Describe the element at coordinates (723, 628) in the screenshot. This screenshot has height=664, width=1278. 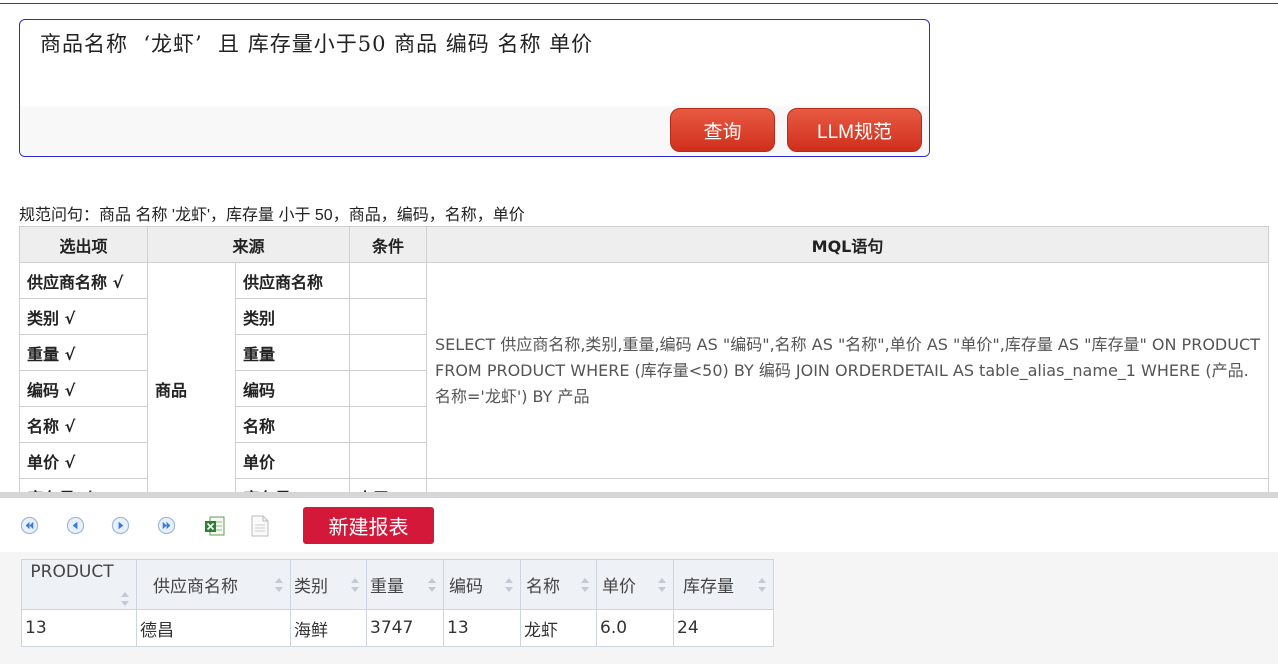
I see `cell-stock: 24` at that location.